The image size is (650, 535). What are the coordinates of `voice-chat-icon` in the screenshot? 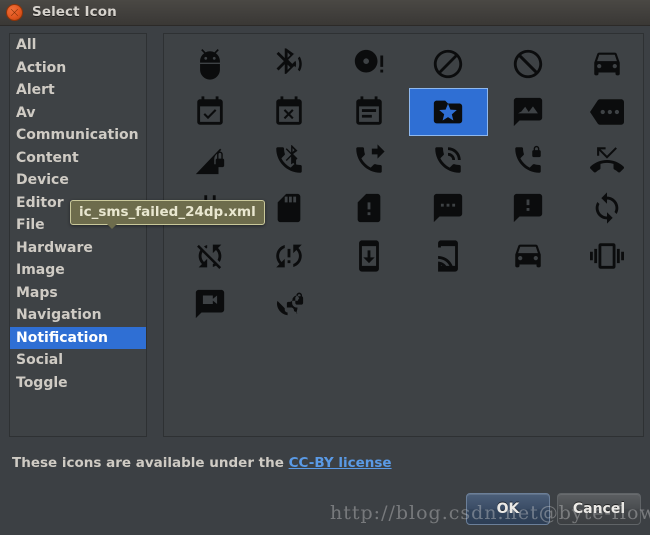 It's located at (210, 304).